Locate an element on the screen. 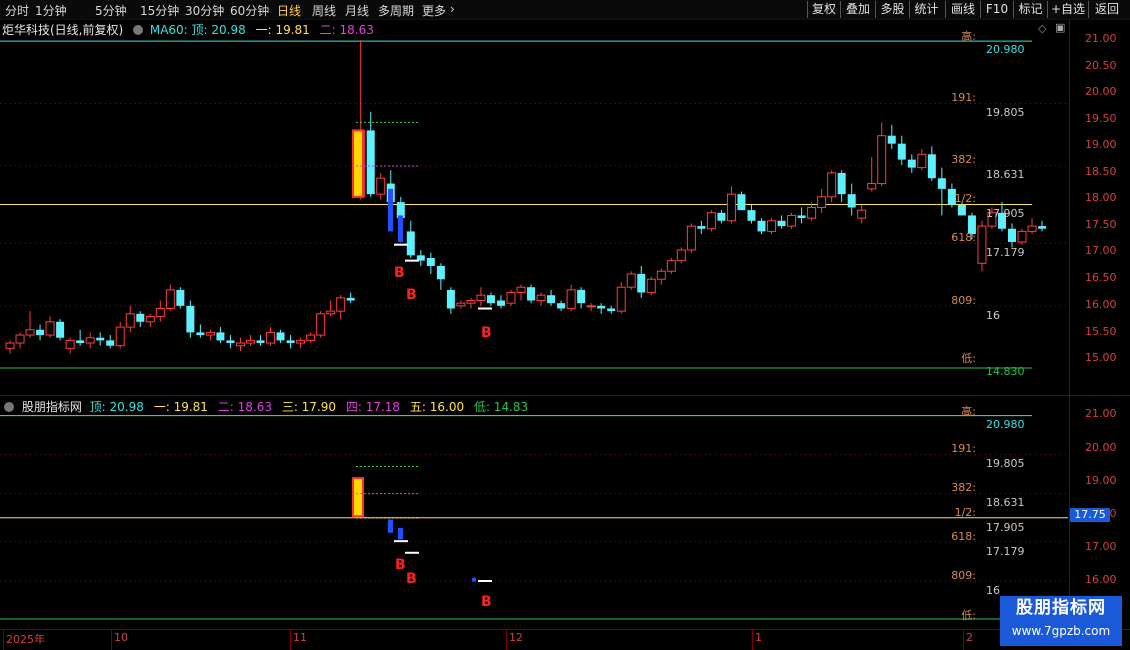 This screenshot has height=650, width=1130. current-price-tag: 17.75 is located at coordinates (1090, 515).